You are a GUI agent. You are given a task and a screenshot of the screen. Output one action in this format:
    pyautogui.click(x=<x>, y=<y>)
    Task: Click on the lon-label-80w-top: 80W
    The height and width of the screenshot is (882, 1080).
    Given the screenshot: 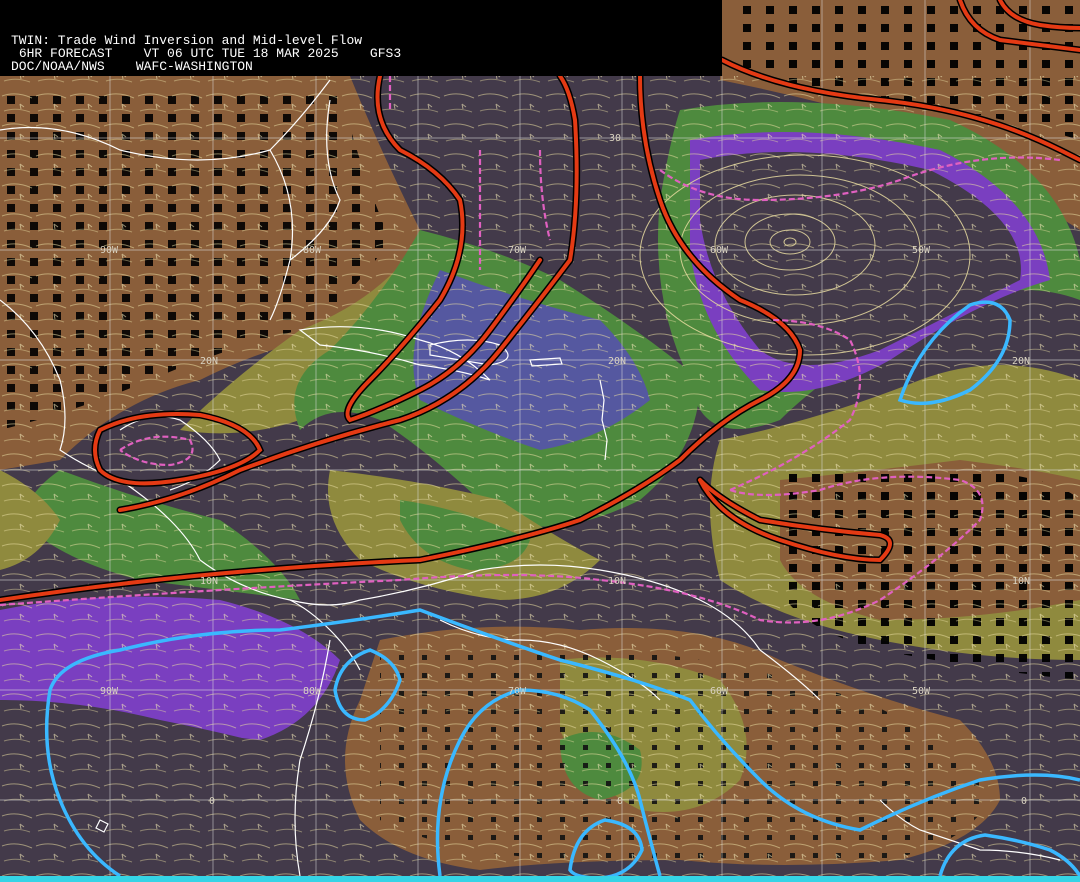 What is the action you would take?
    pyautogui.click(x=312, y=250)
    